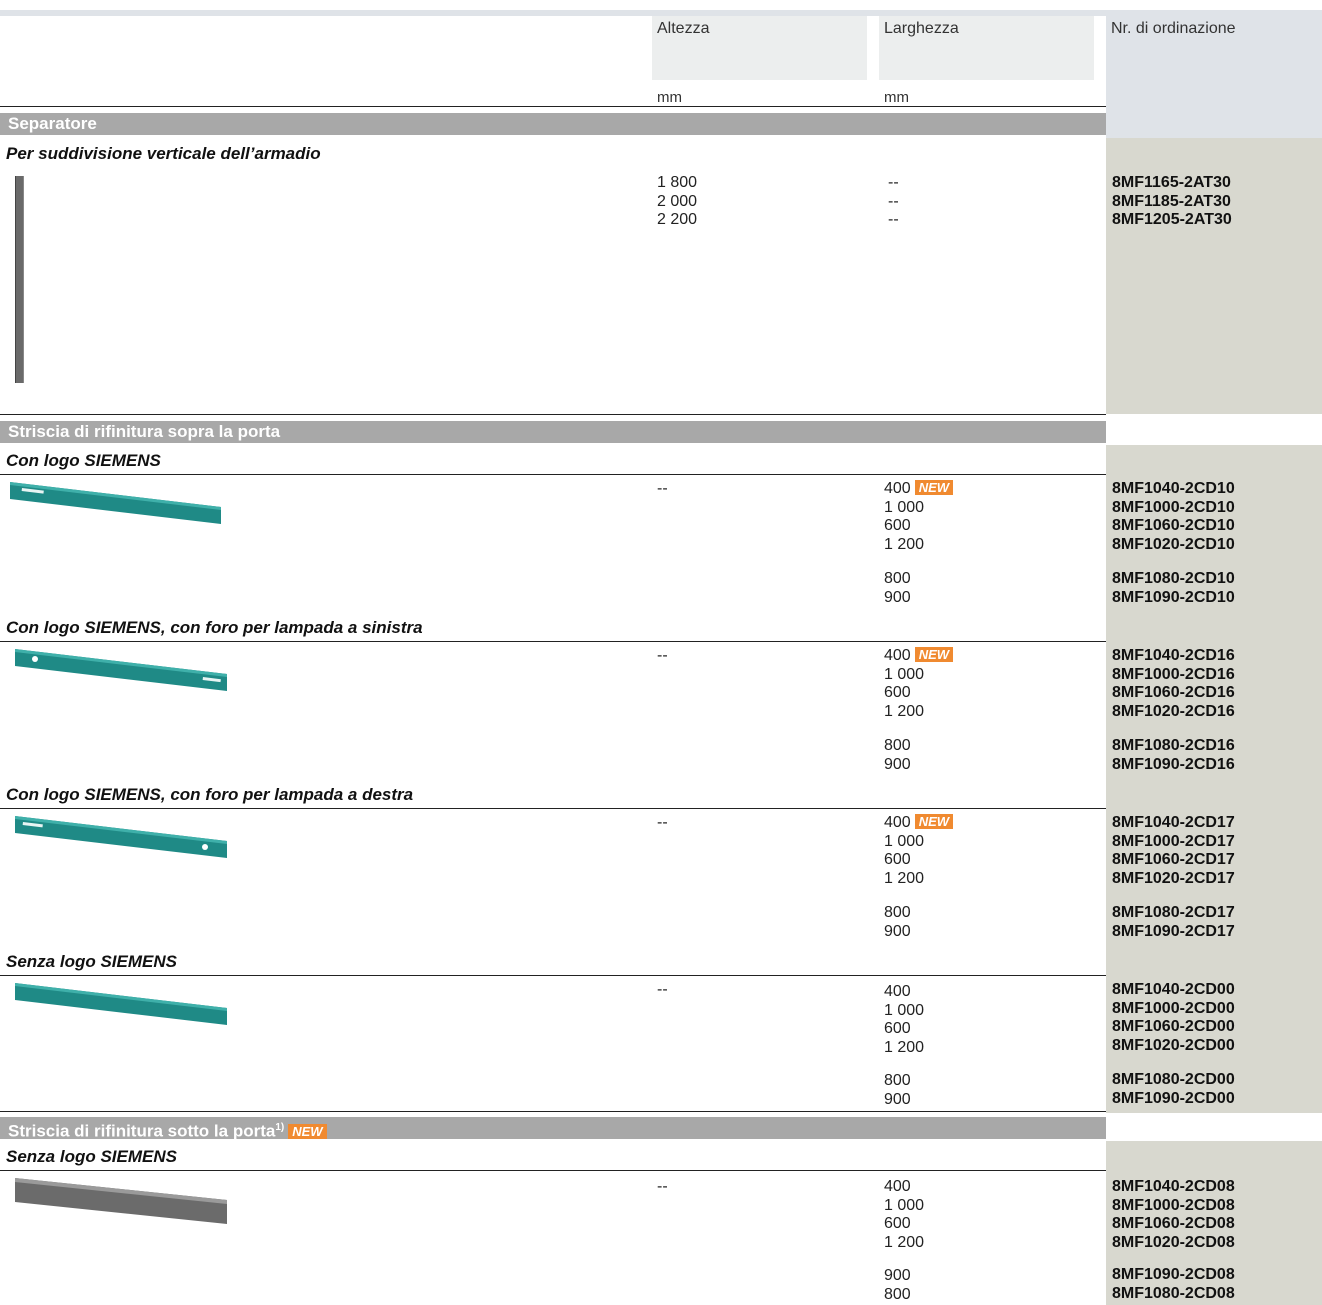 The image size is (1322, 1305). What do you see at coordinates (121, 837) in the screenshot?
I see `trim-strip-hole-right-image` at bounding box center [121, 837].